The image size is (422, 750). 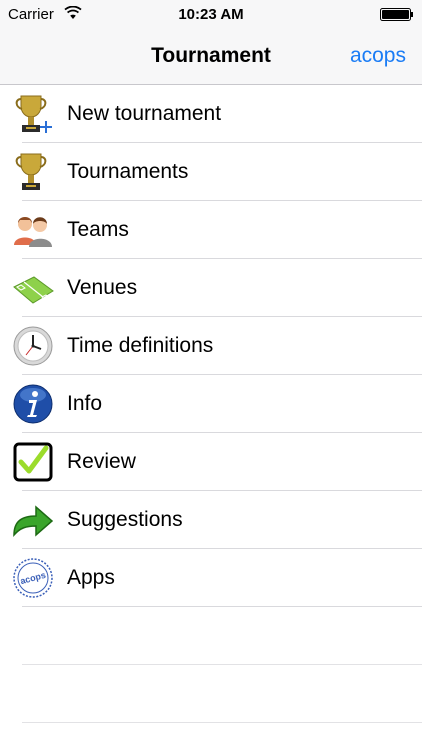 What do you see at coordinates (222, 722) in the screenshot?
I see `row-separator` at bounding box center [222, 722].